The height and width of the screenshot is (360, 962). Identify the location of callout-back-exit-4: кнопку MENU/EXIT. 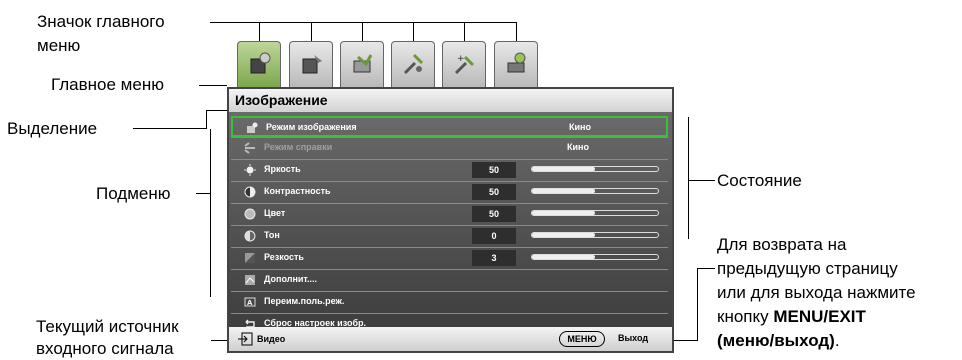
(791, 317).